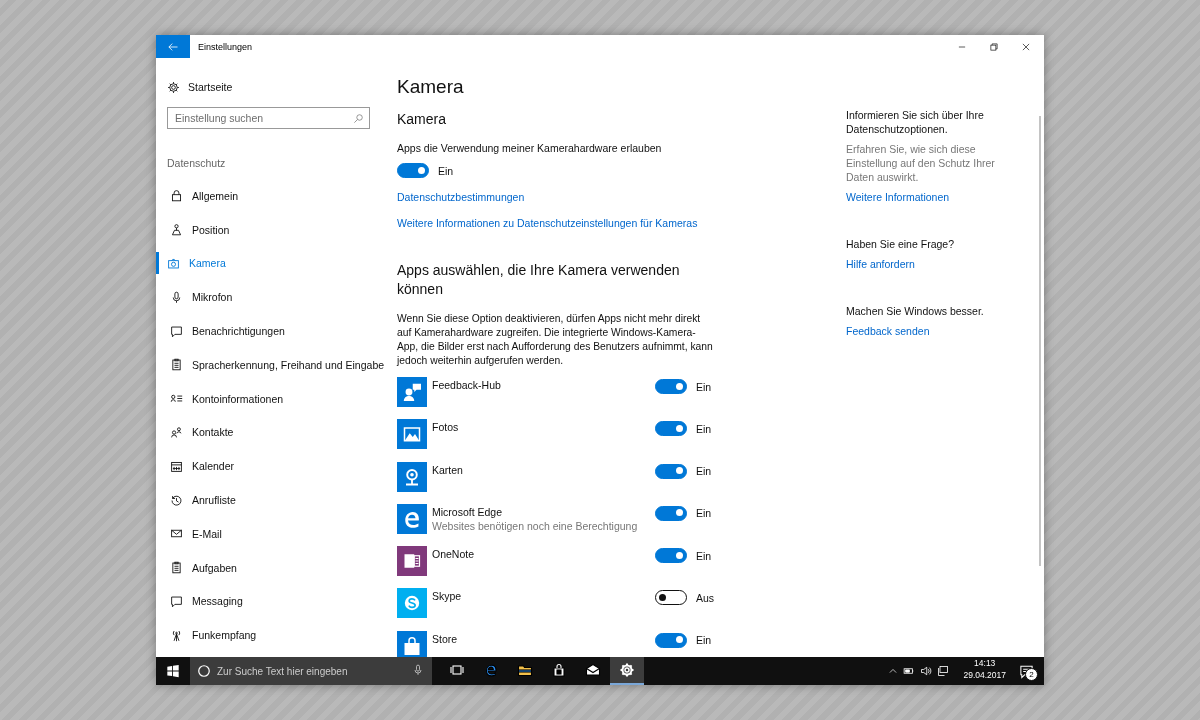  Describe the element at coordinates (1031, 674) in the screenshot. I see `notification-count: 2` at that location.